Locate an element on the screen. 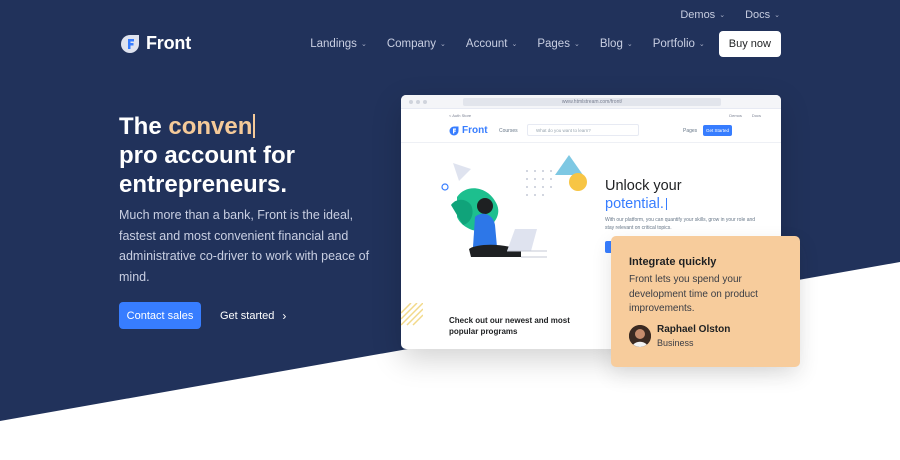 This screenshot has width=900, height=460. headline-line3: entrepreneurs. is located at coordinates (203, 184).